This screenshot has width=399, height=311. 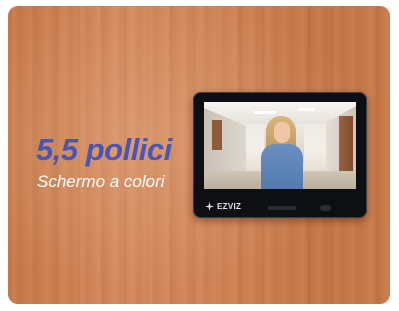 I want to click on ezviz-logo-icon, so click(x=209, y=206).